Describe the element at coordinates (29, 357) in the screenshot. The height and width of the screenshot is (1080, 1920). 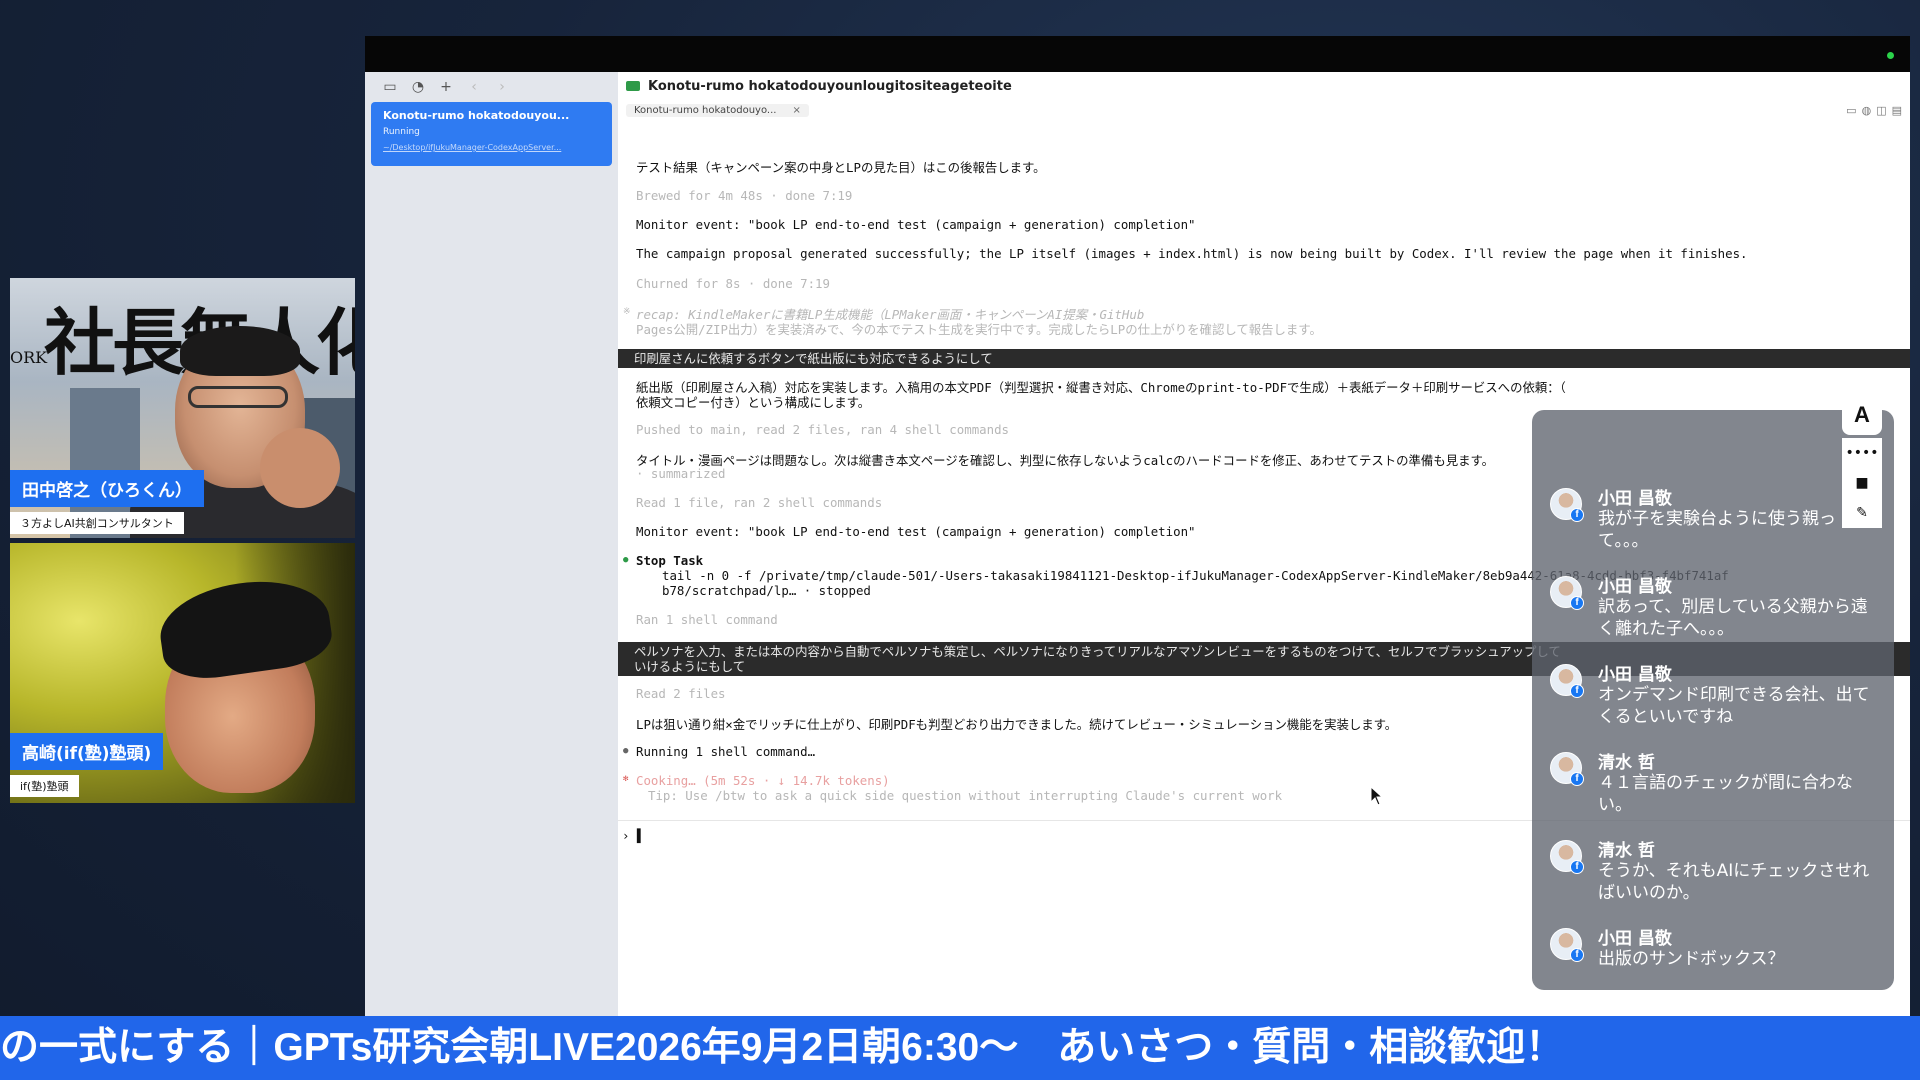
I see `poster-side-text: ORK` at that location.